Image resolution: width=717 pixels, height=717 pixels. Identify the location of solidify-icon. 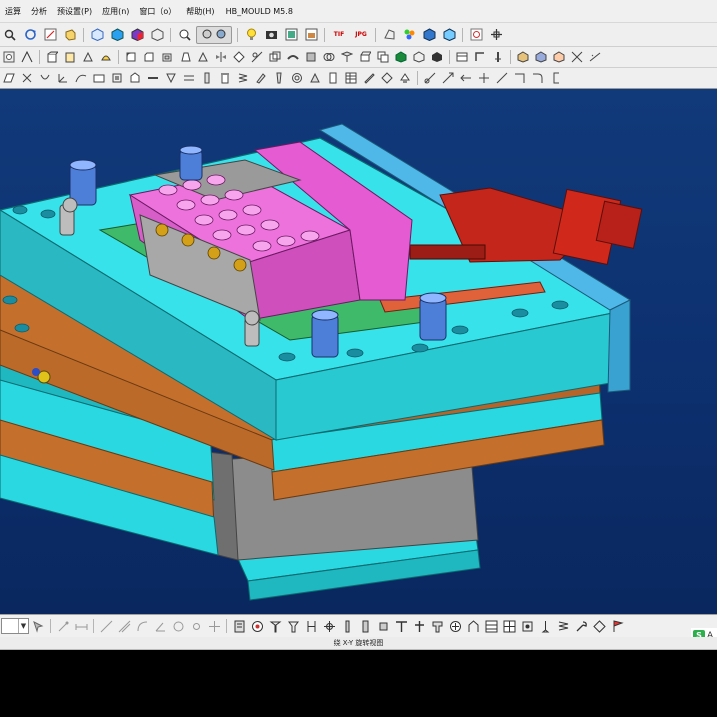
(311, 57).